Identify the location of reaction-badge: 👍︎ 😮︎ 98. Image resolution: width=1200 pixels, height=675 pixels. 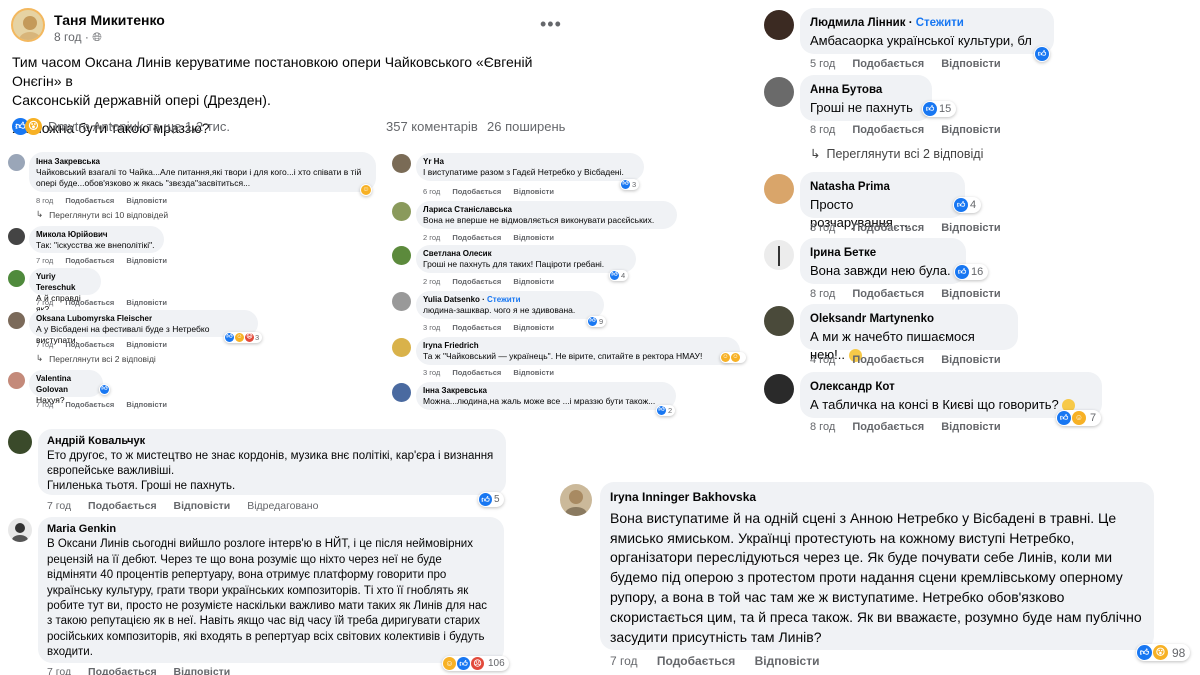
(1163, 652).